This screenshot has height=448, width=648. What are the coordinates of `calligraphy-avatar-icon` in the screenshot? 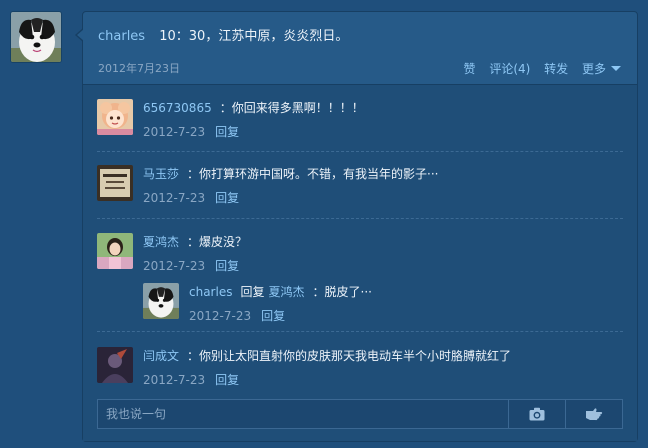 It's located at (115, 183).